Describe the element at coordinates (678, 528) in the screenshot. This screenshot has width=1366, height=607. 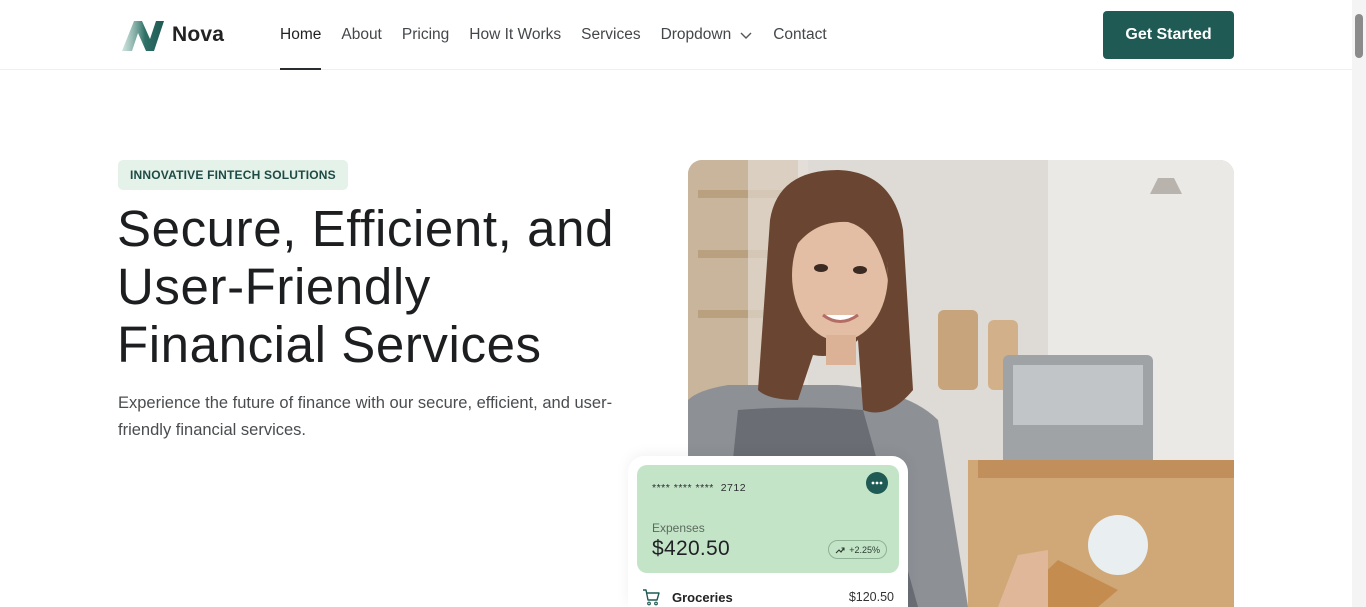
I see `expenses-label: Expenses` at that location.